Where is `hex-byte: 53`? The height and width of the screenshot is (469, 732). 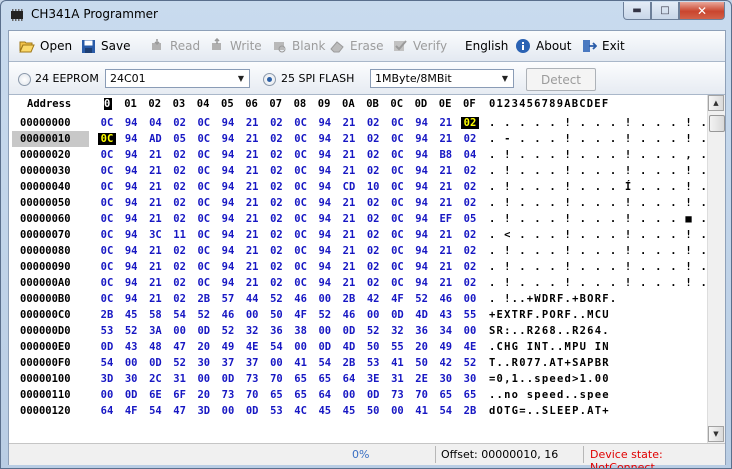 hex-byte: 53 is located at coordinates (276, 411).